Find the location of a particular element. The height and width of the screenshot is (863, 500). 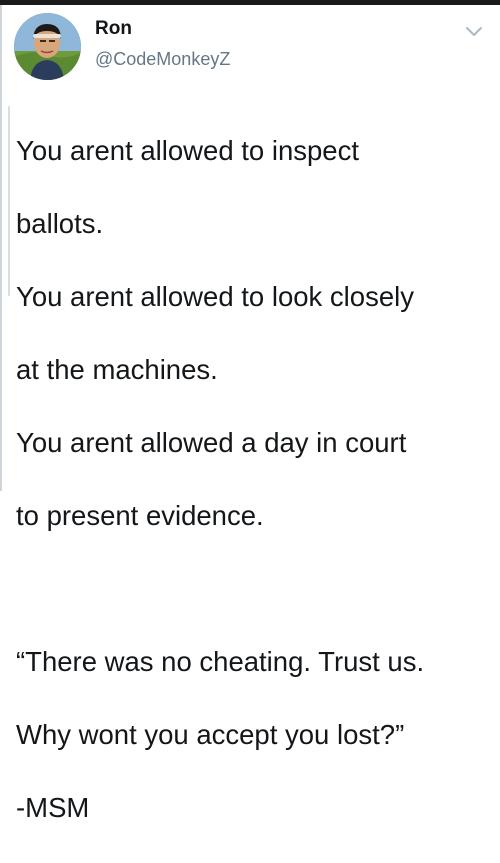

top-edge-bar is located at coordinates (250, 2).